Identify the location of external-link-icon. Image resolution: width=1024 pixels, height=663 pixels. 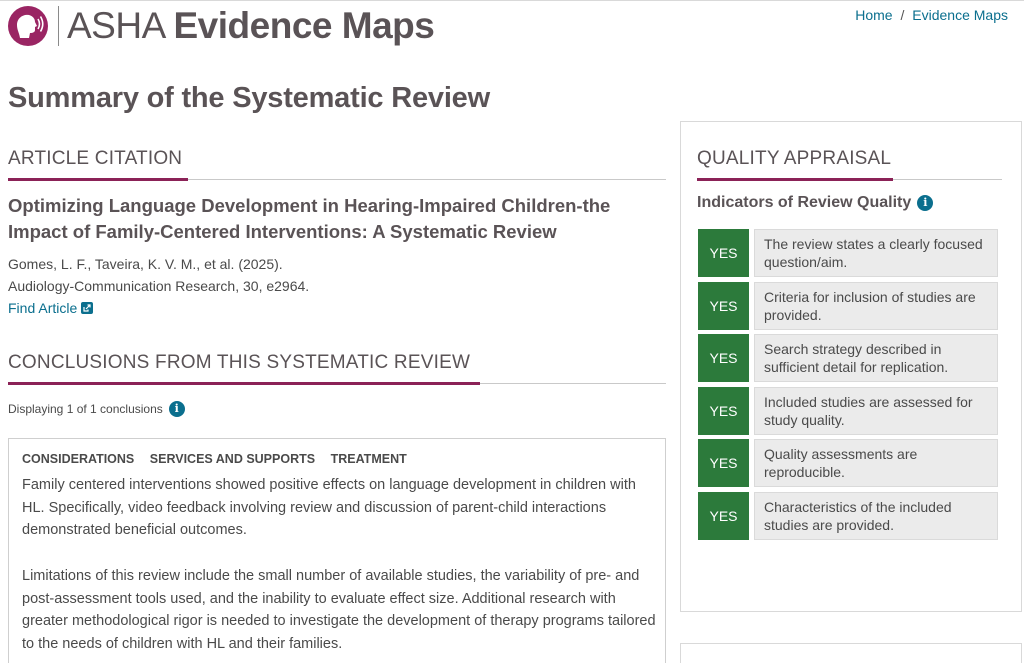
(87, 308).